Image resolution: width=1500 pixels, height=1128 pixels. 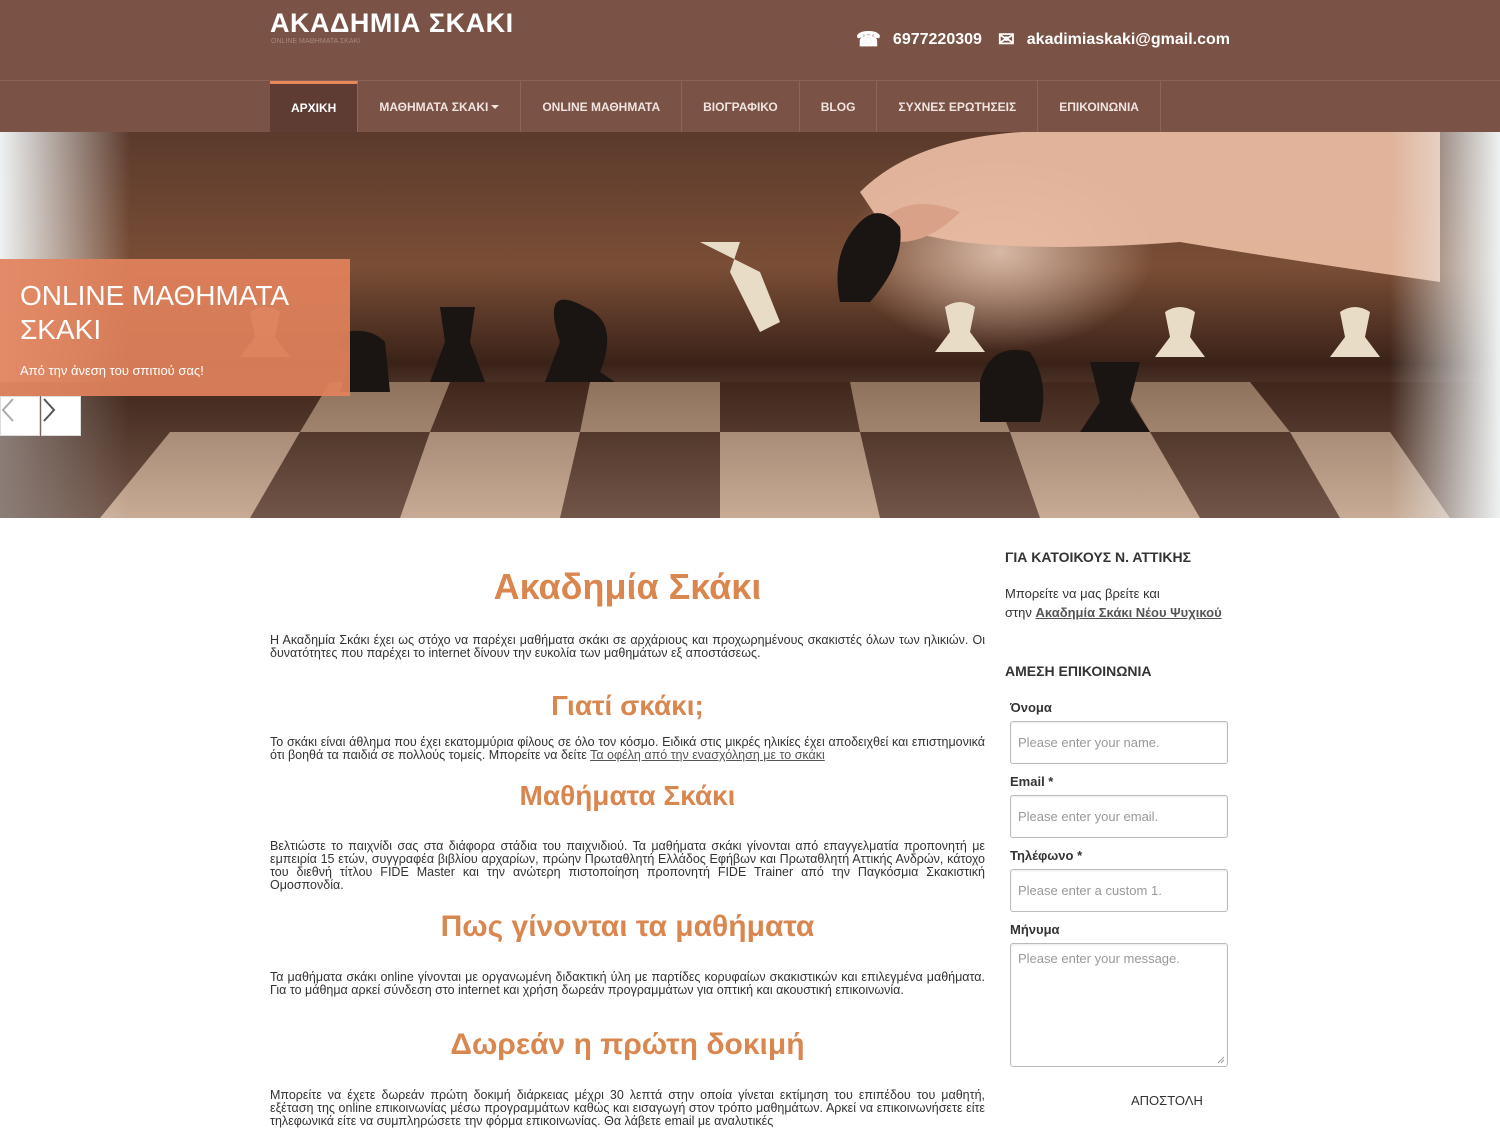 What do you see at coordinates (7, 410) in the screenshot?
I see `chevron-left-icon` at bounding box center [7, 410].